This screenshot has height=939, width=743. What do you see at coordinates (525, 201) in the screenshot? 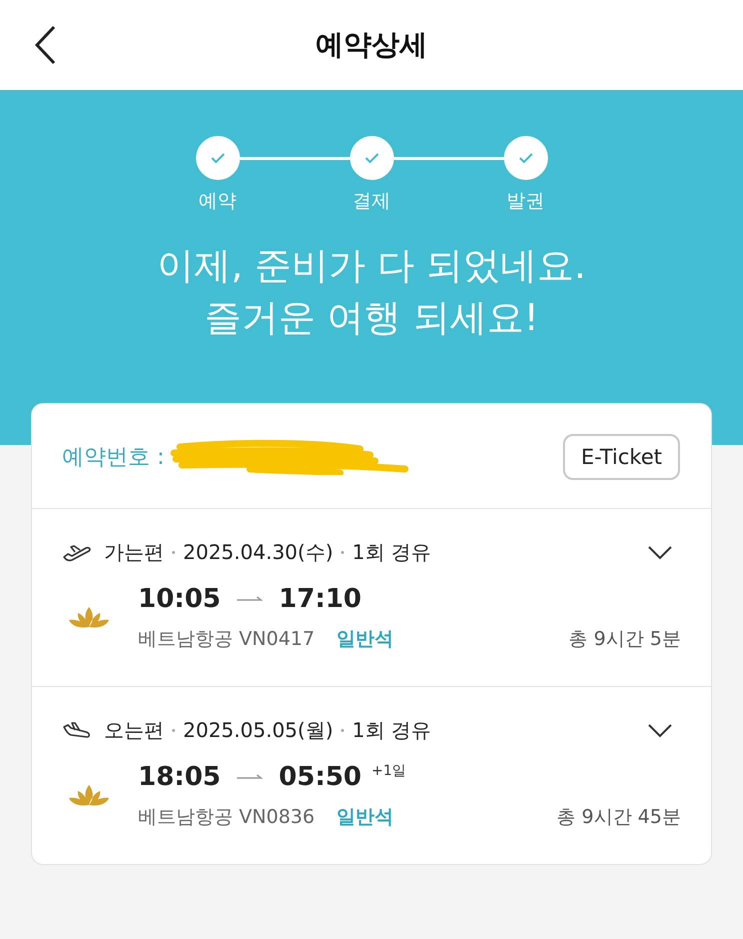
I see `step-label: 발권` at bounding box center [525, 201].